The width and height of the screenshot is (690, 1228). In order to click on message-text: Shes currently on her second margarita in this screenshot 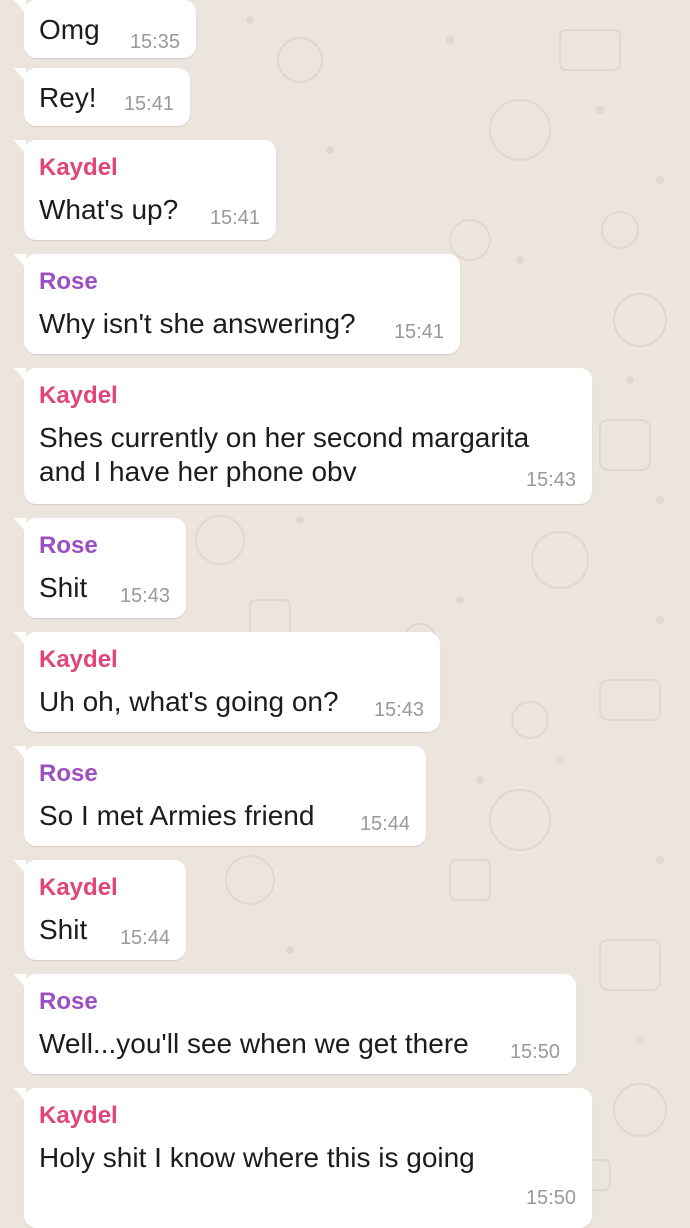, I will do `click(284, 437)`.